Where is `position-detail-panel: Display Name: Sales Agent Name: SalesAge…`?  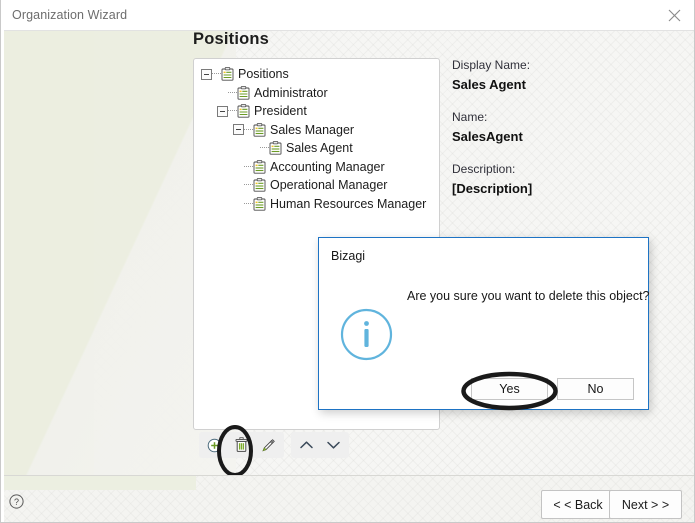
position-detail-panel: Display Name: Sales Agent Name: SalesAge… is located at coordinates (567, 127).